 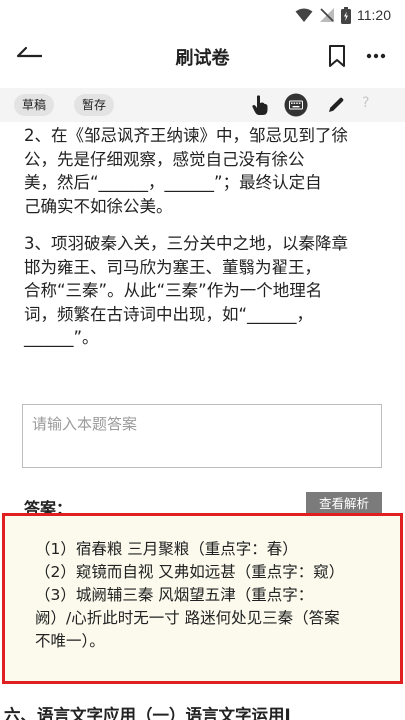 What do you see at coordinates (304, 15) in the screenshot?
I see `wifi-icon` at bounding box center [304, 15].